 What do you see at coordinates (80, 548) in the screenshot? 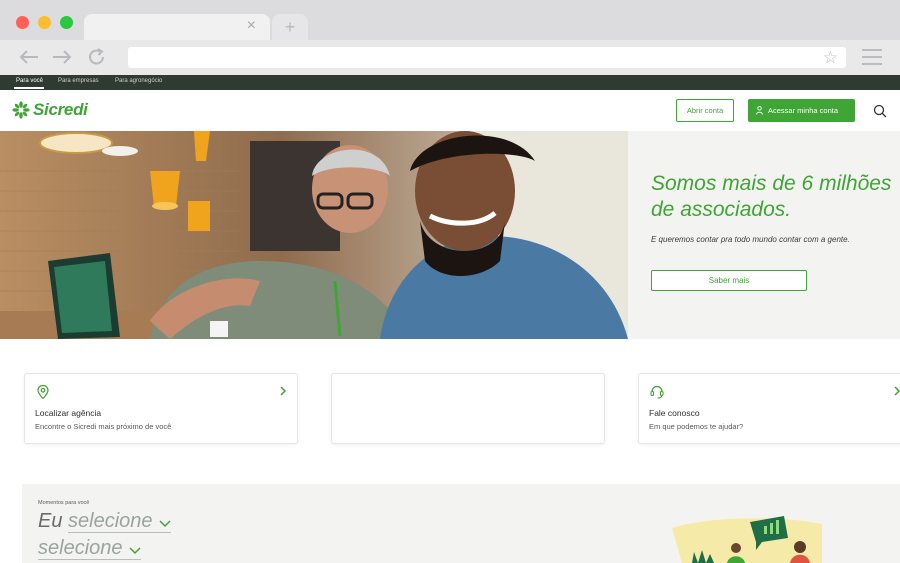
I see `moment-select-2-value: selecione` at bounding box center [80, 548].